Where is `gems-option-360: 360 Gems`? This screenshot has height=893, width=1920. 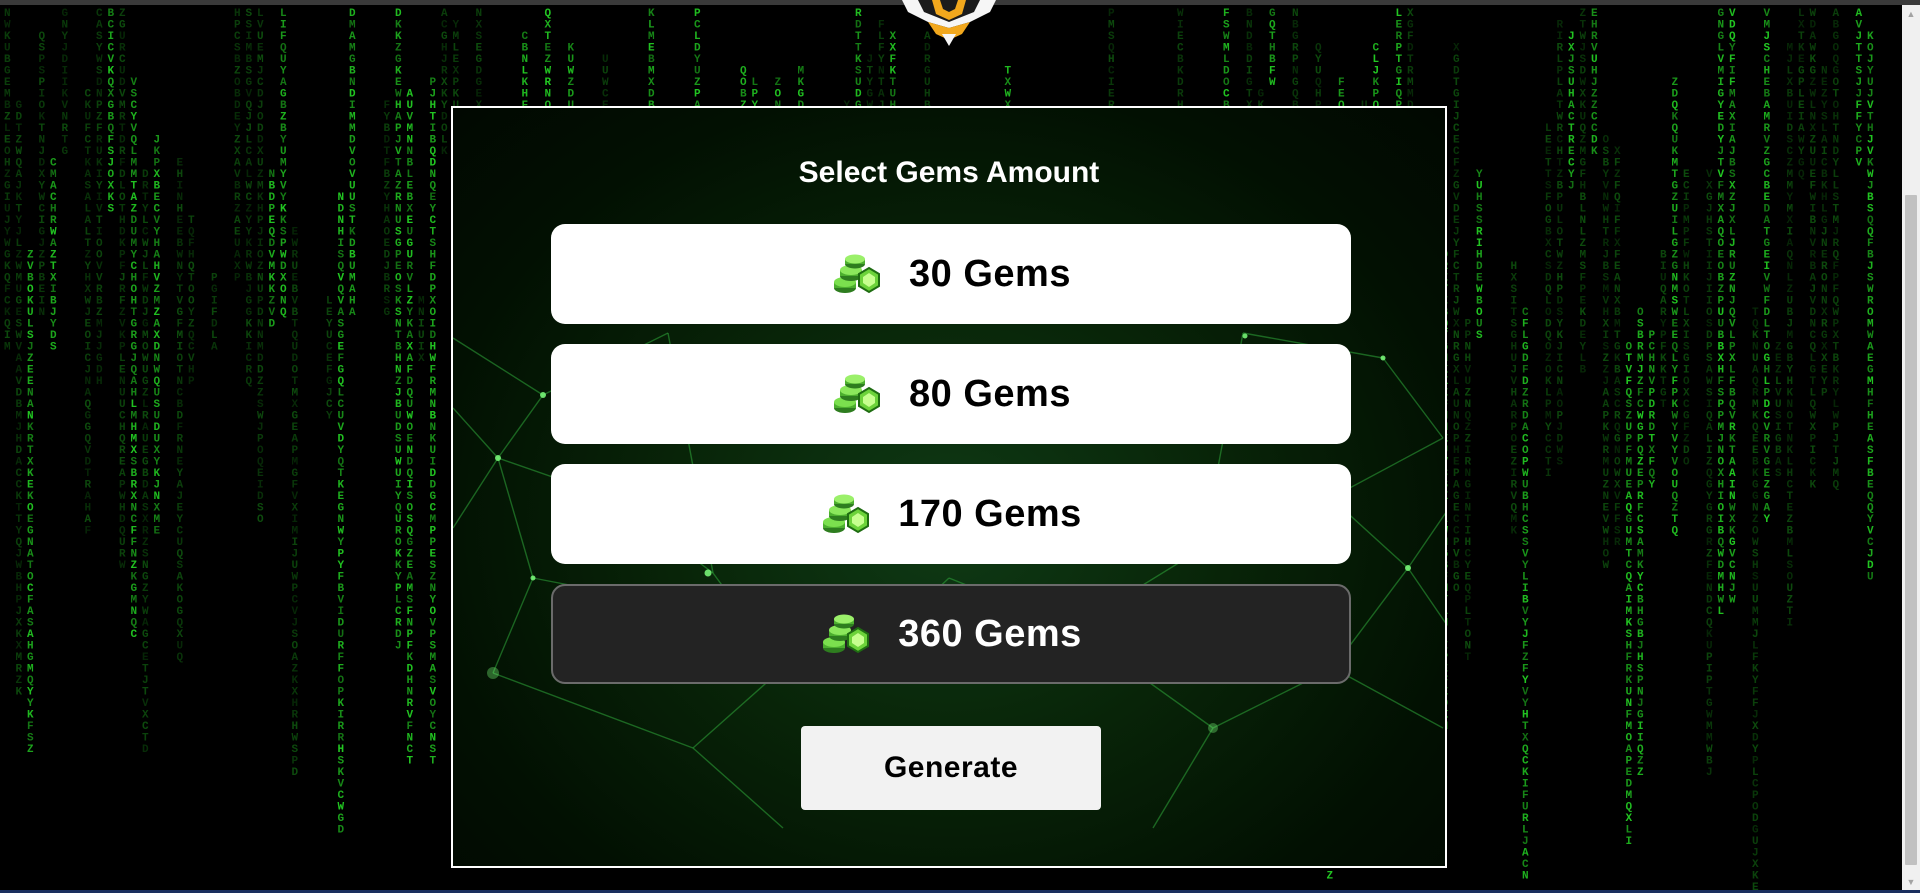 gems-option-360: 360 Gems is located at coordinates (951, 634).